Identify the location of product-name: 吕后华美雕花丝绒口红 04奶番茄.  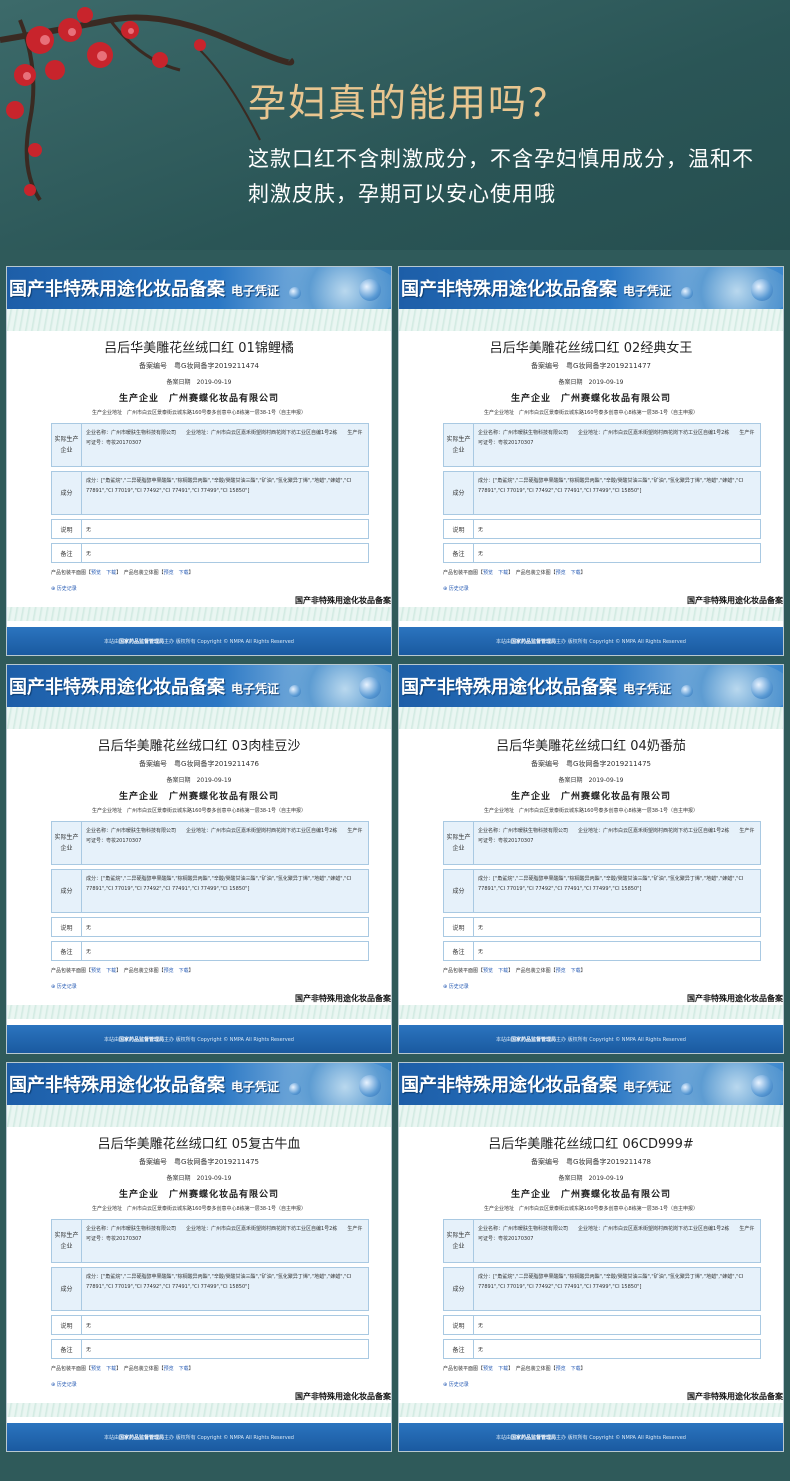
(591, 746).